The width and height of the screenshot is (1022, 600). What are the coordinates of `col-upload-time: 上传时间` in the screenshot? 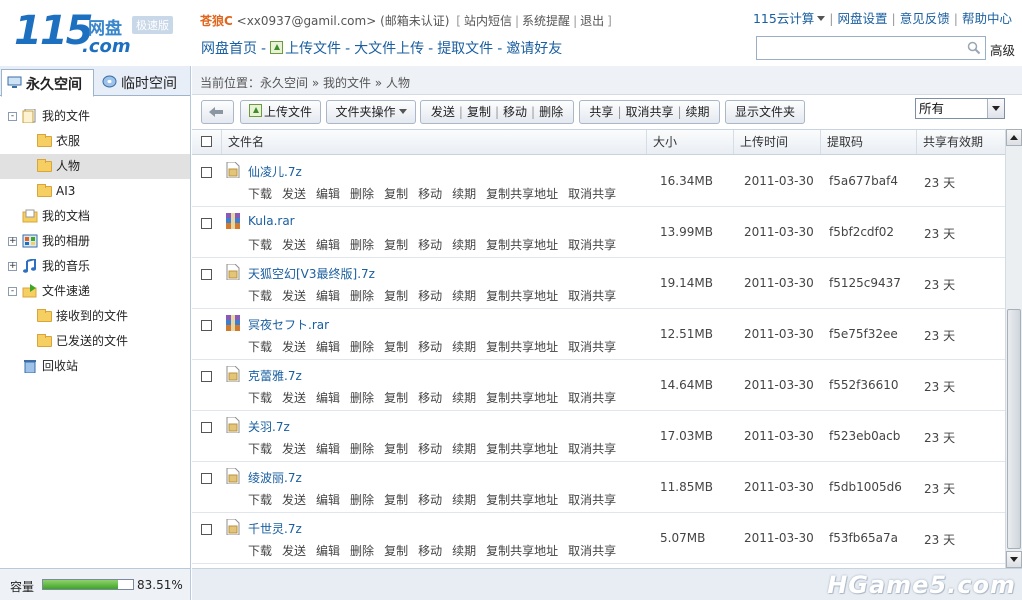 It's located at (776, 142).